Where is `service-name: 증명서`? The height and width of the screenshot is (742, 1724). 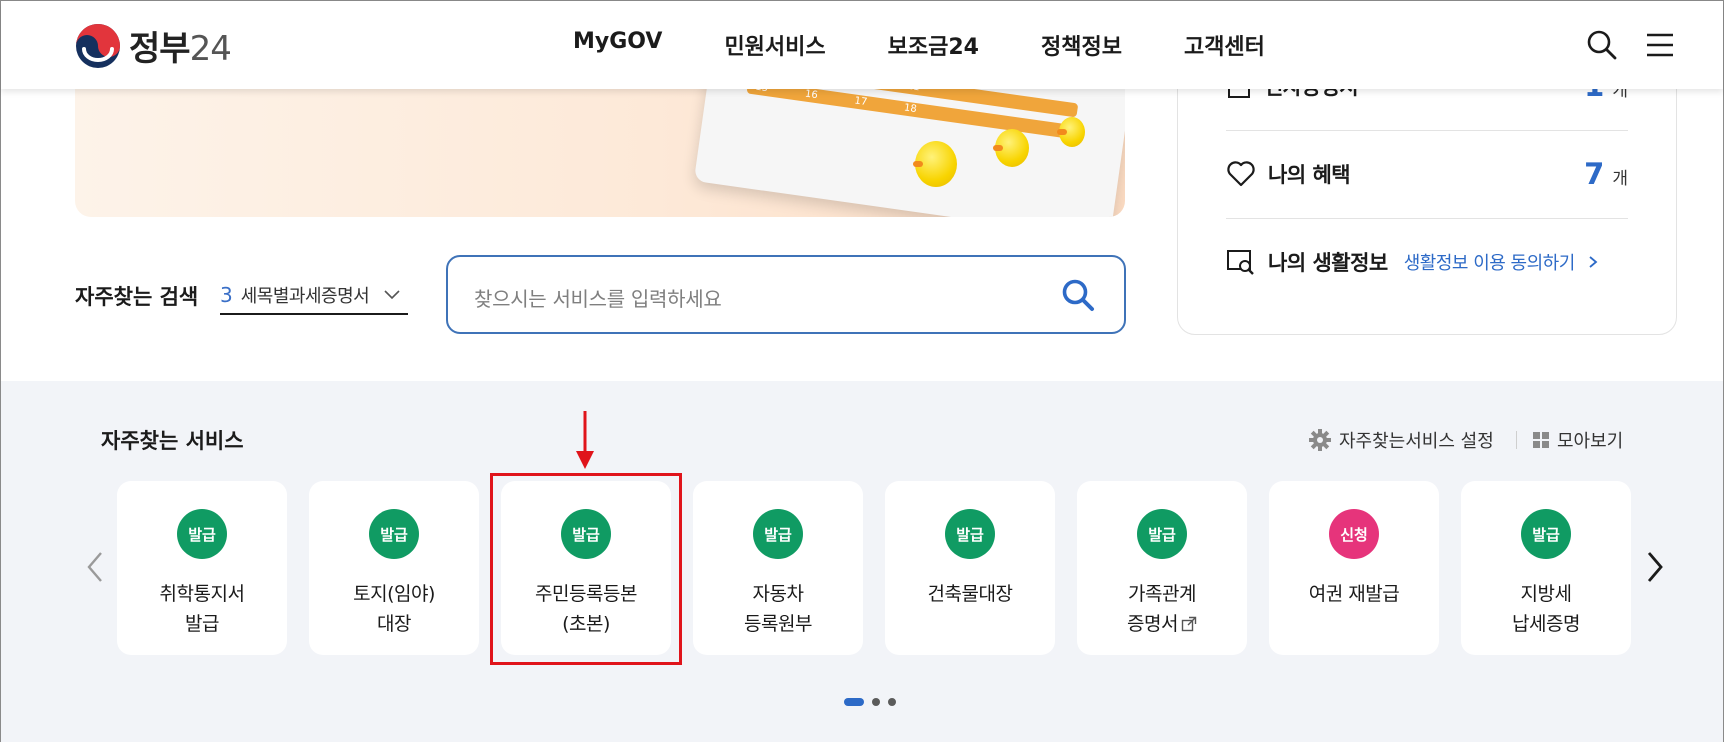
service-name: 증명서 is located at coordinates (1152, 624).